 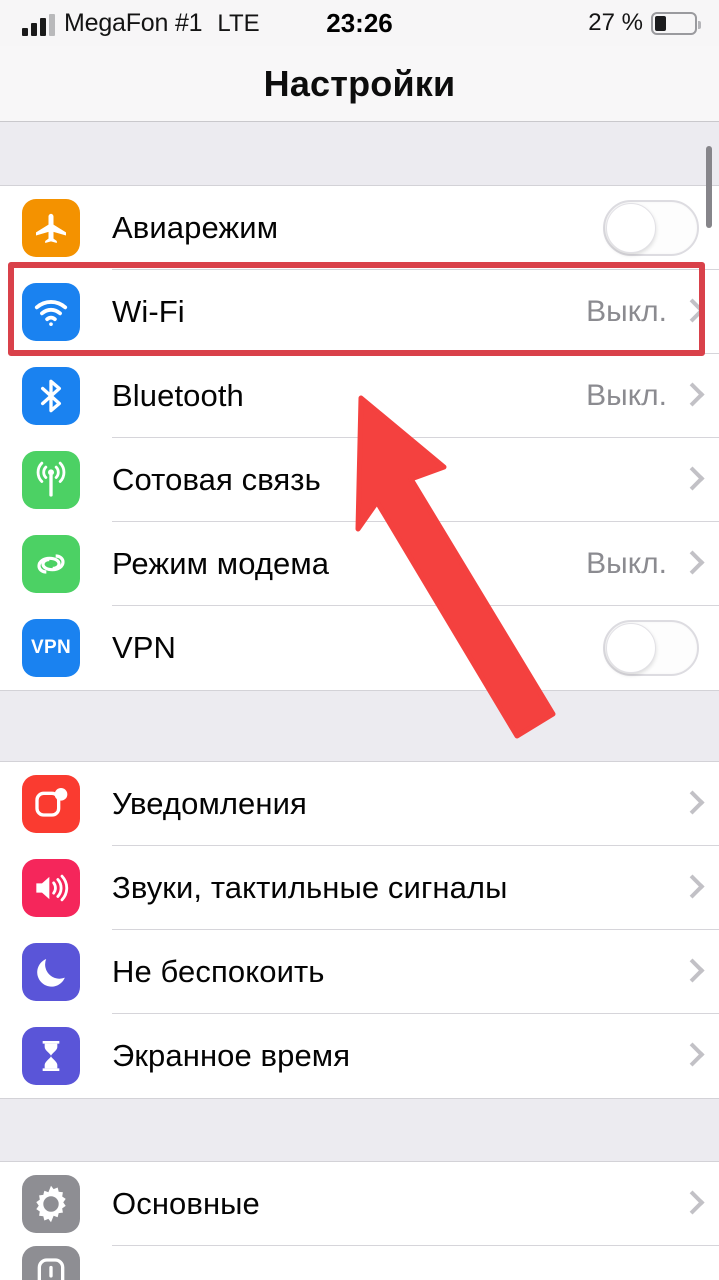 What do you see at coordinates (676, 23) in the screenshot?
I see `battery-icon` at bounding box center [676, 23].